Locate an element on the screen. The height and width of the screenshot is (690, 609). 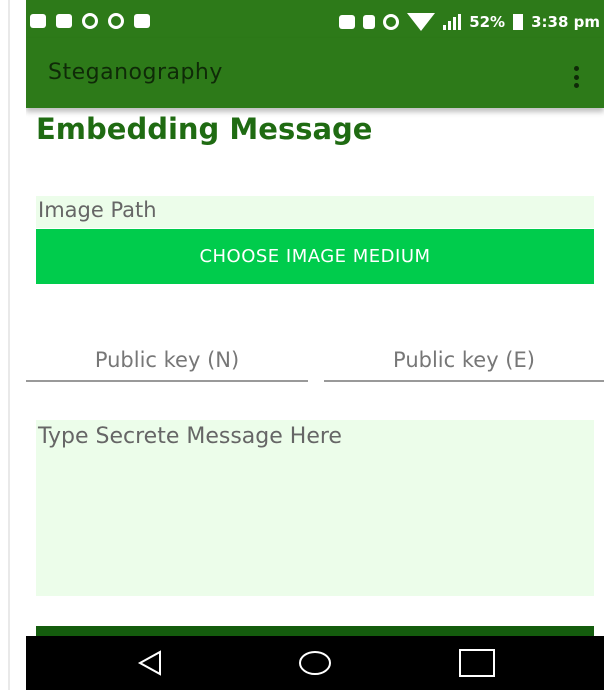
app-title: Steganography is located at coordinates (135, 72).